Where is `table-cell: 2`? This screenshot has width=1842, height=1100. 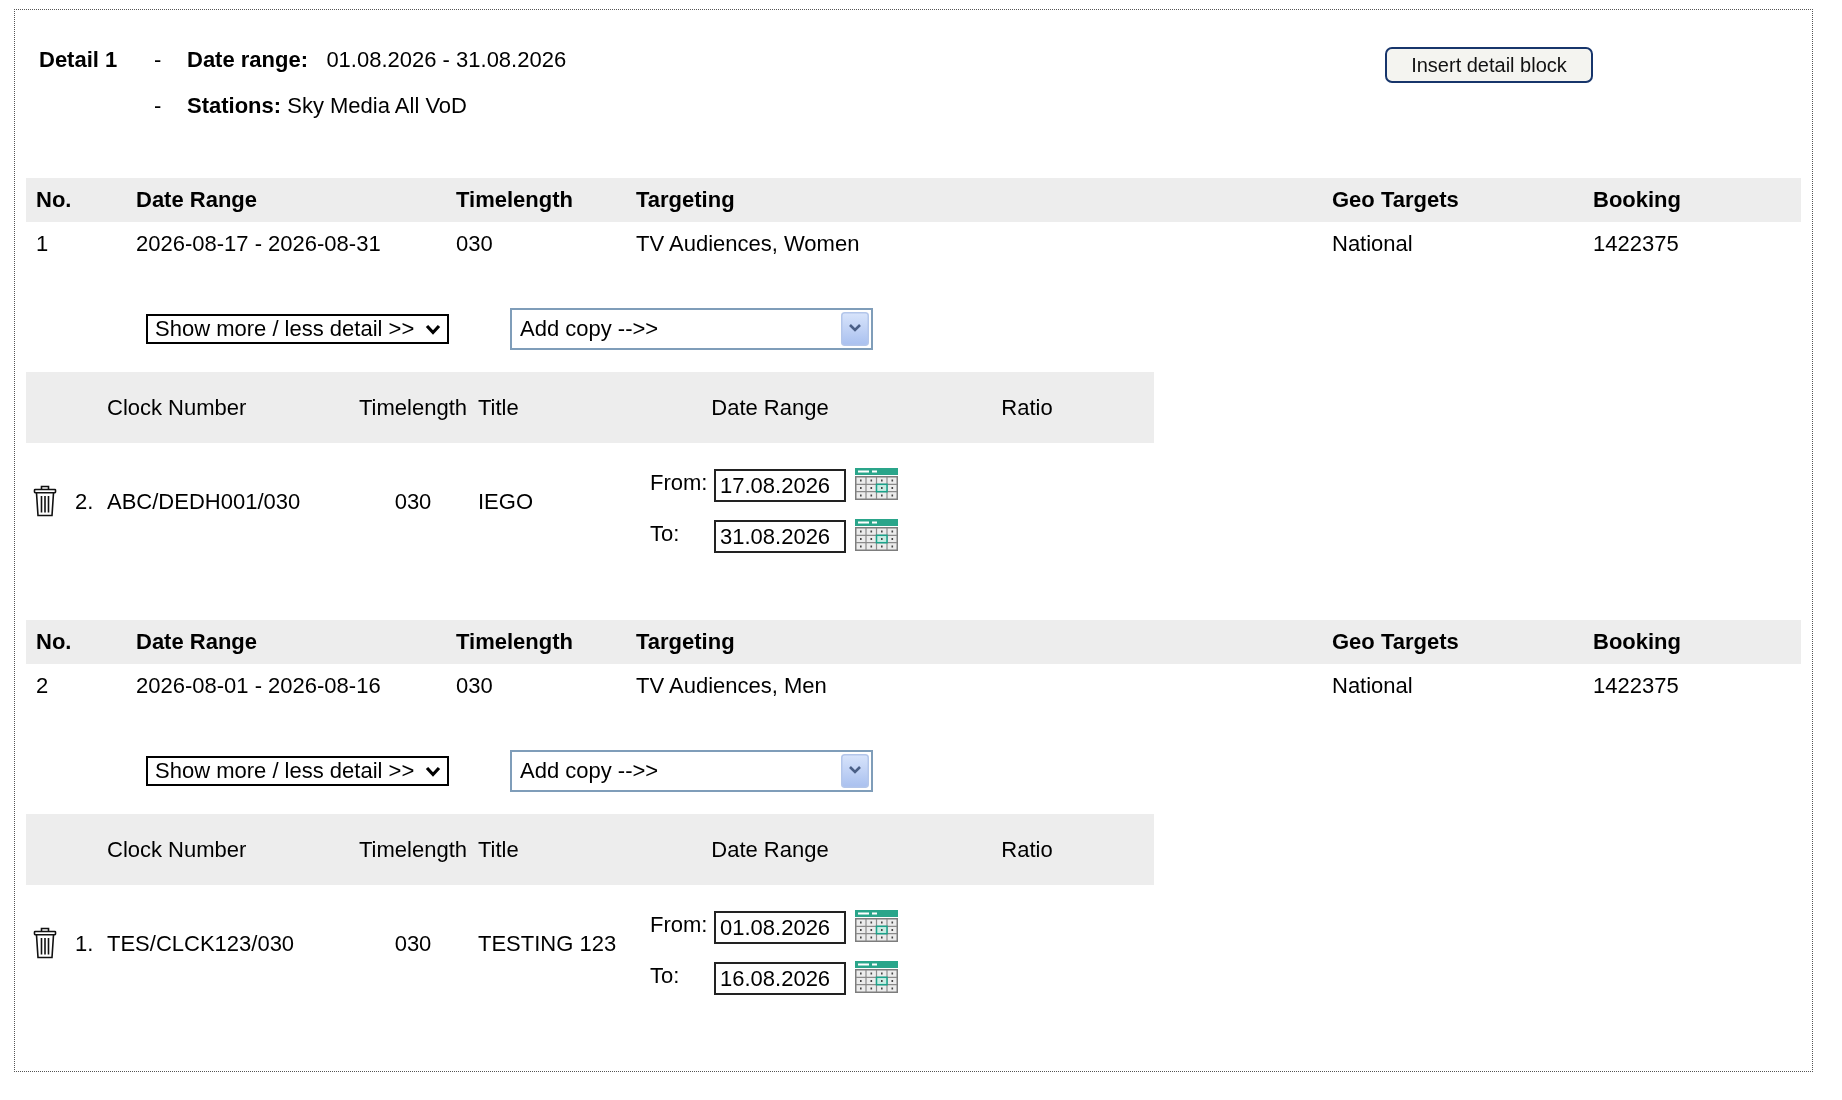
table-cell: 2 is located at coordinates (42, 686).